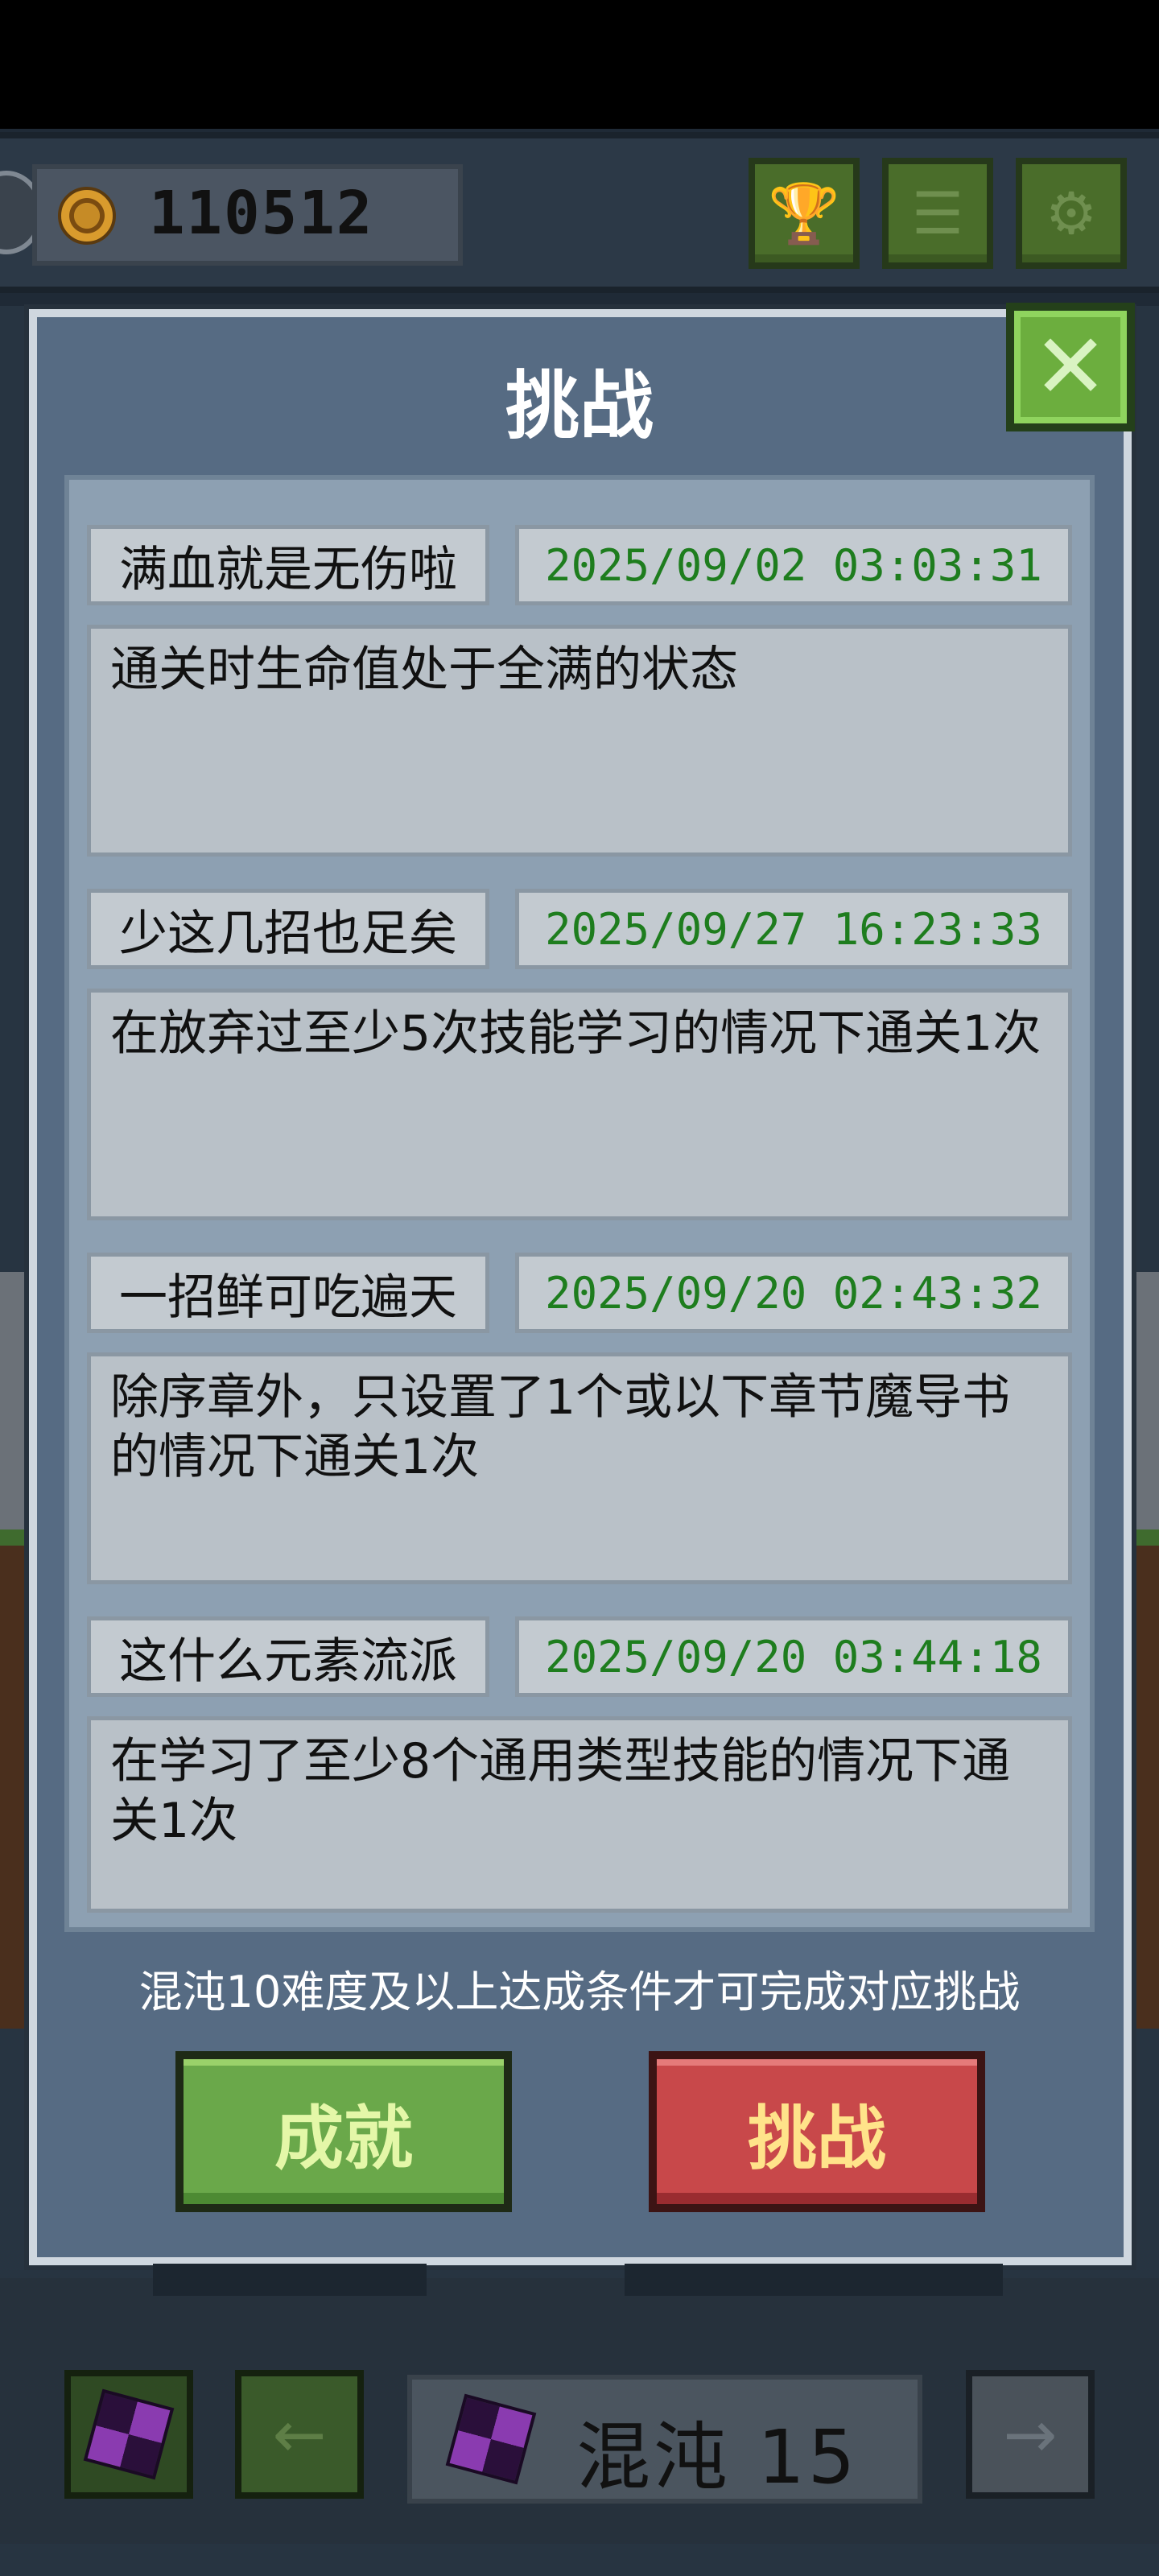  I want to click on challenge-time: 2025/09/02 03:03:31, so click(793, 565).